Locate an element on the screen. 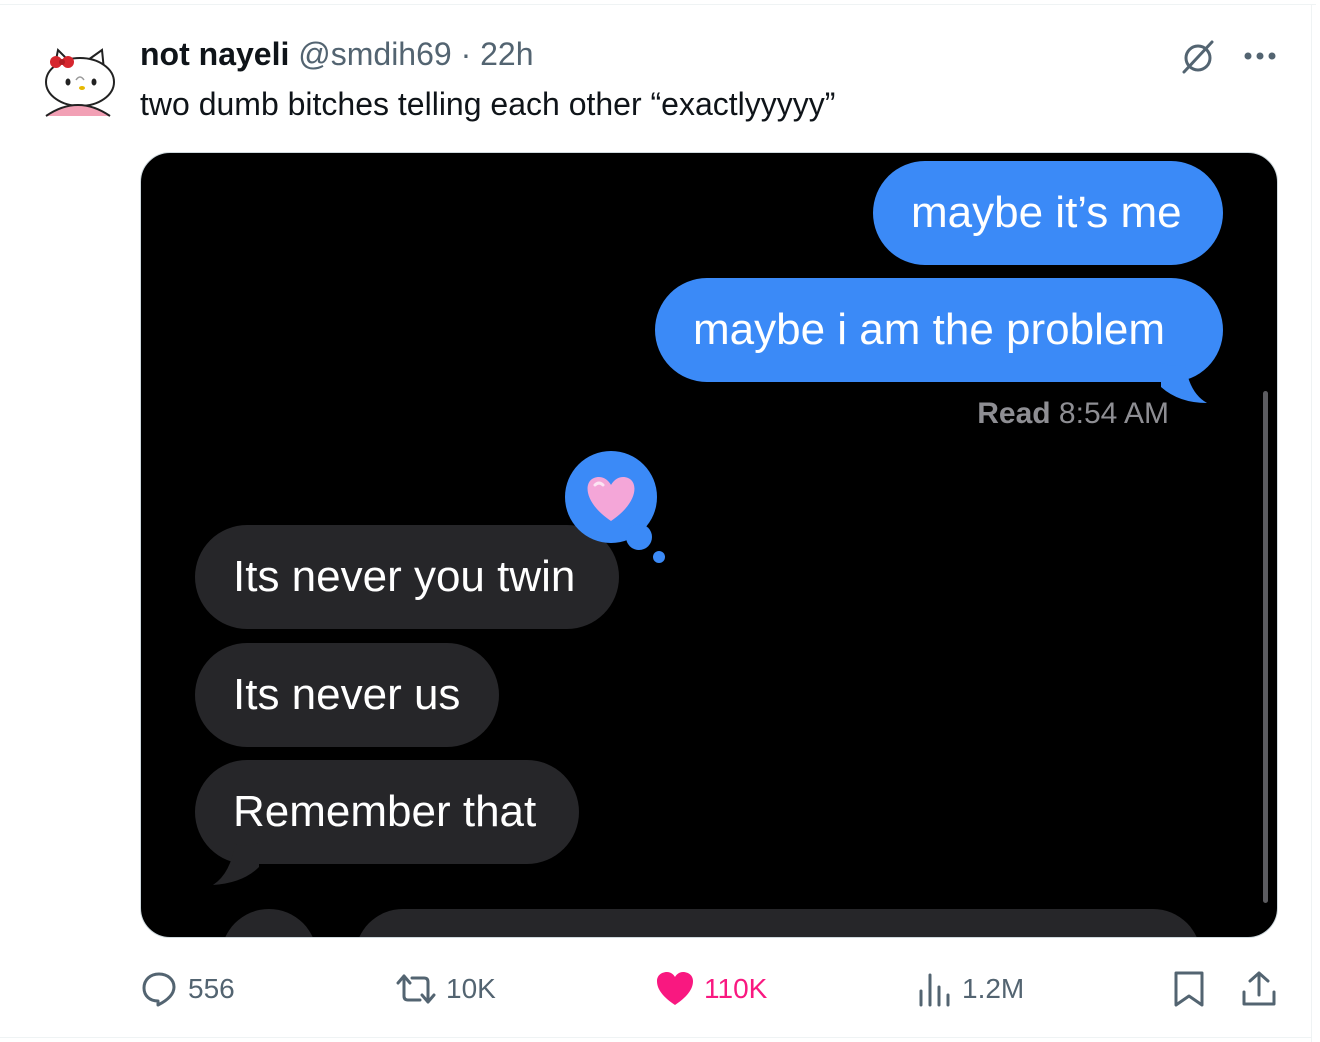  views-button: 1.2M is located at coordinates (970, 989).